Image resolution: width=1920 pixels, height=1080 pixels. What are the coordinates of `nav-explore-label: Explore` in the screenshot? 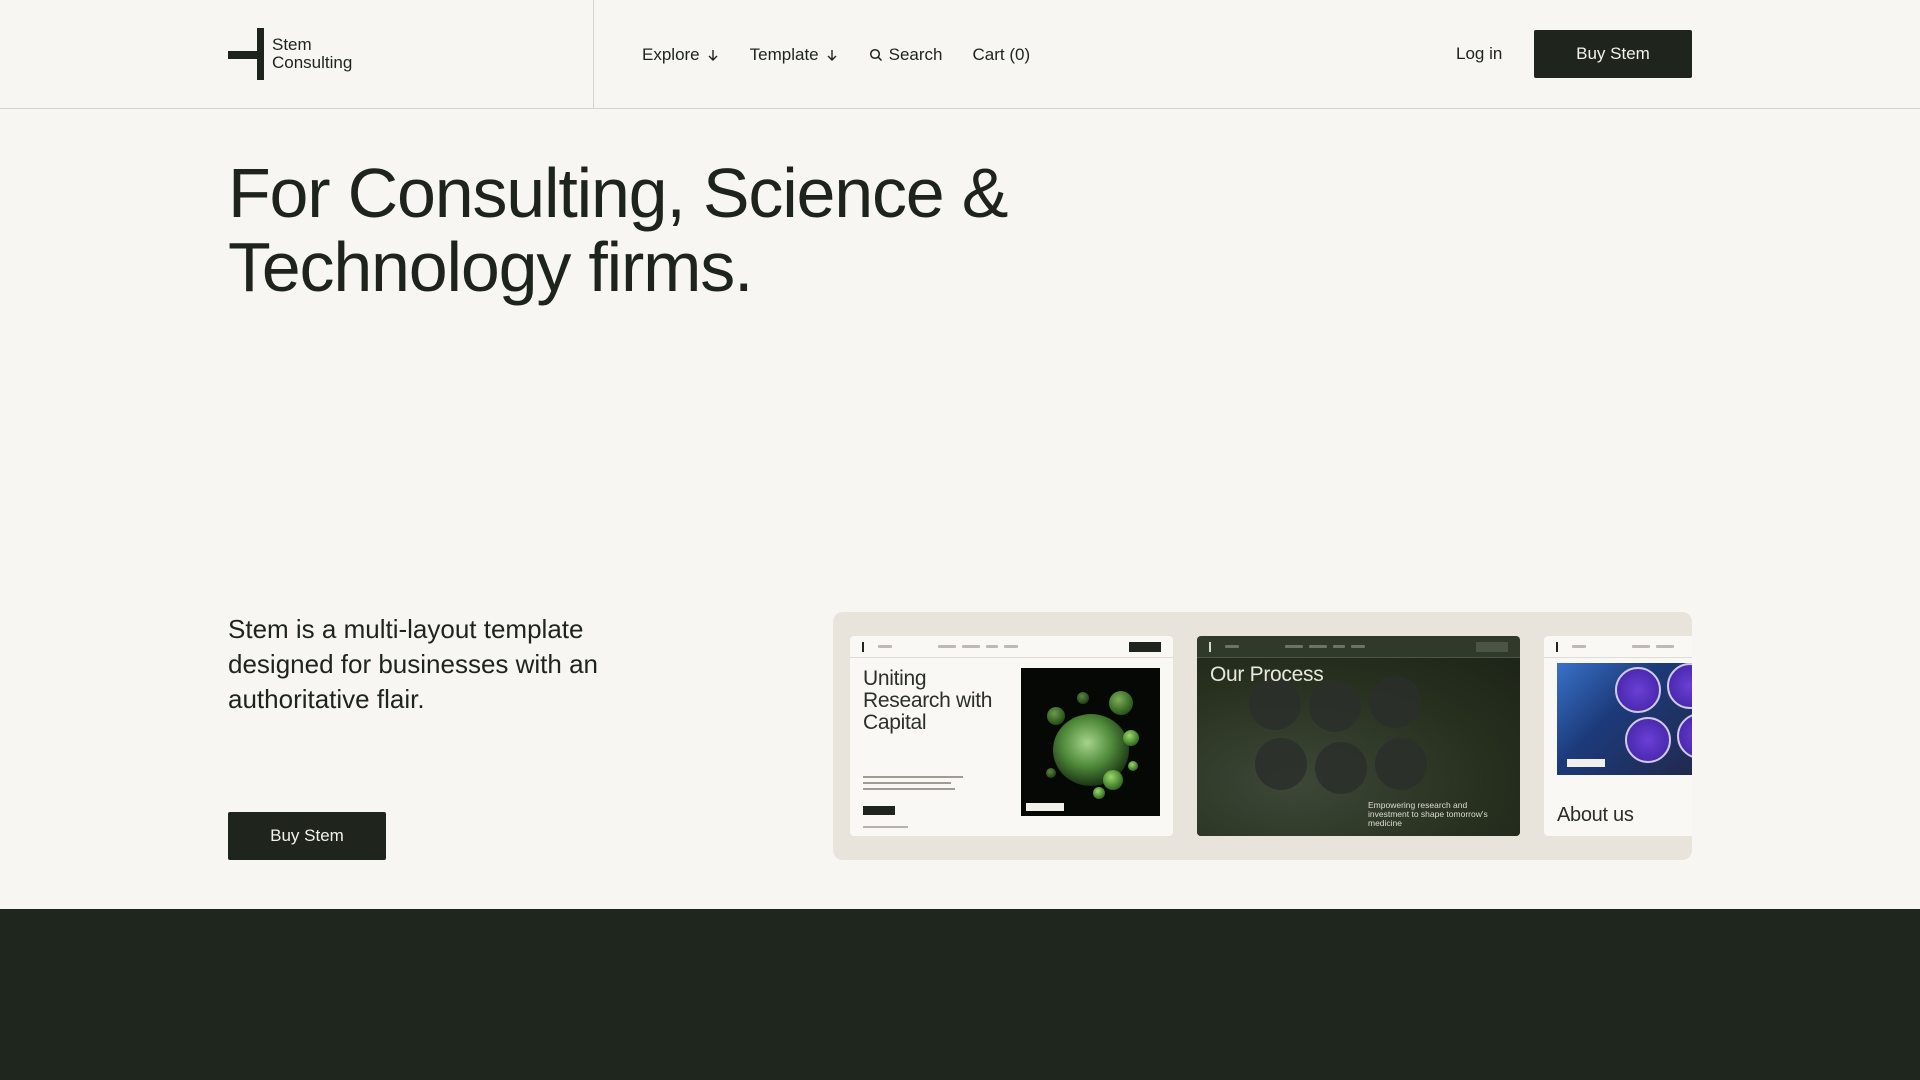 It's located at (671, 54).